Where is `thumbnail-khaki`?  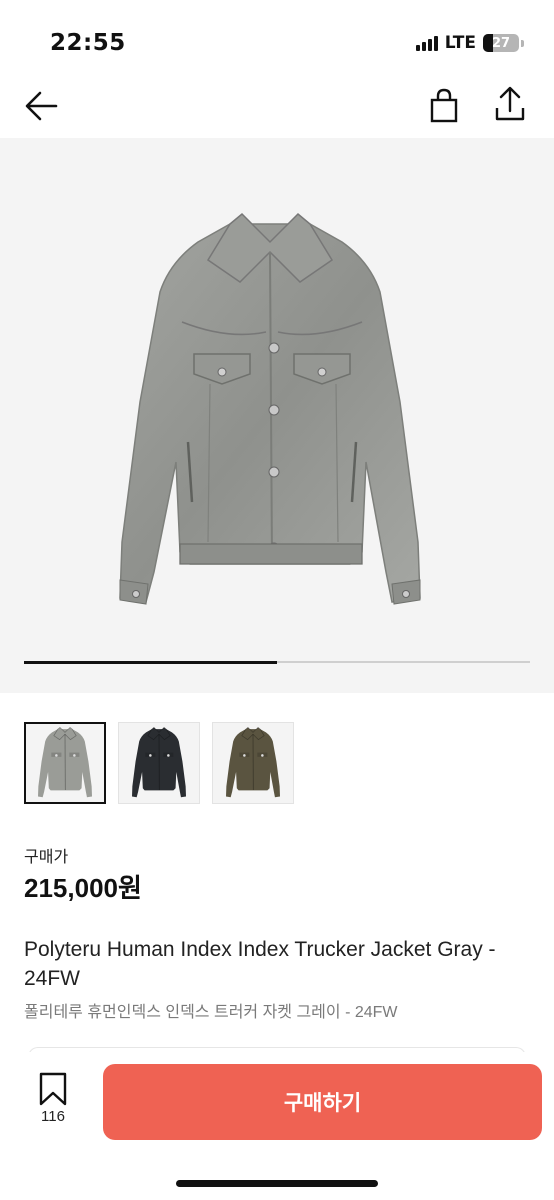
thumbnail-khaki is located at coordinates (253, 763).